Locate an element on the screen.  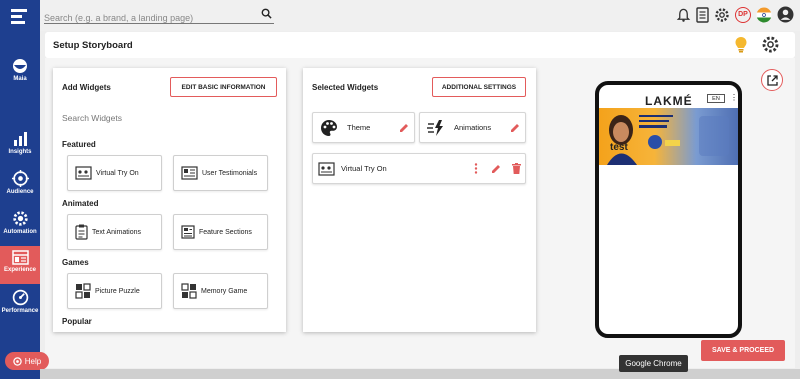
mobile-preview: LAKMÉ EN ⋮ test is located at coordinates (668, 209).